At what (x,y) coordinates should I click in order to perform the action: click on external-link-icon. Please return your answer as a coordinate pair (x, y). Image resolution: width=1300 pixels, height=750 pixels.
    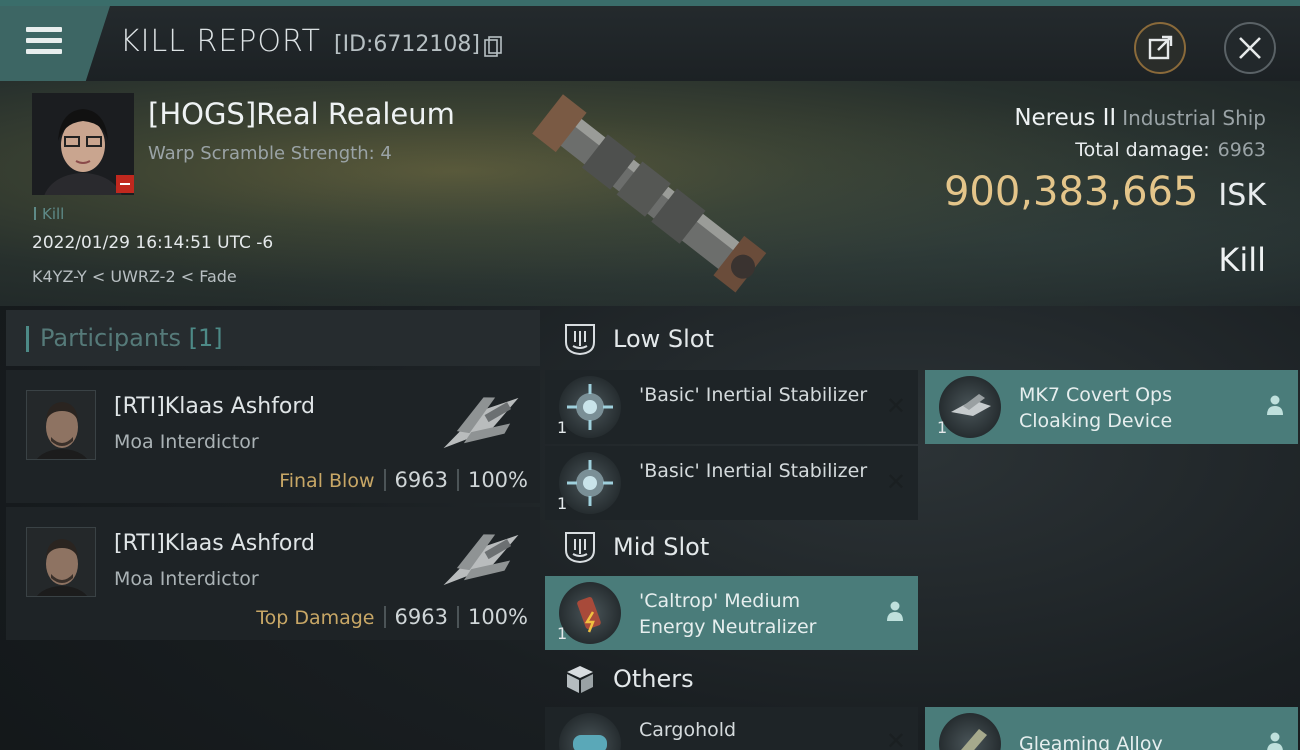
    Looking at the image, I should click on (1160, 47).